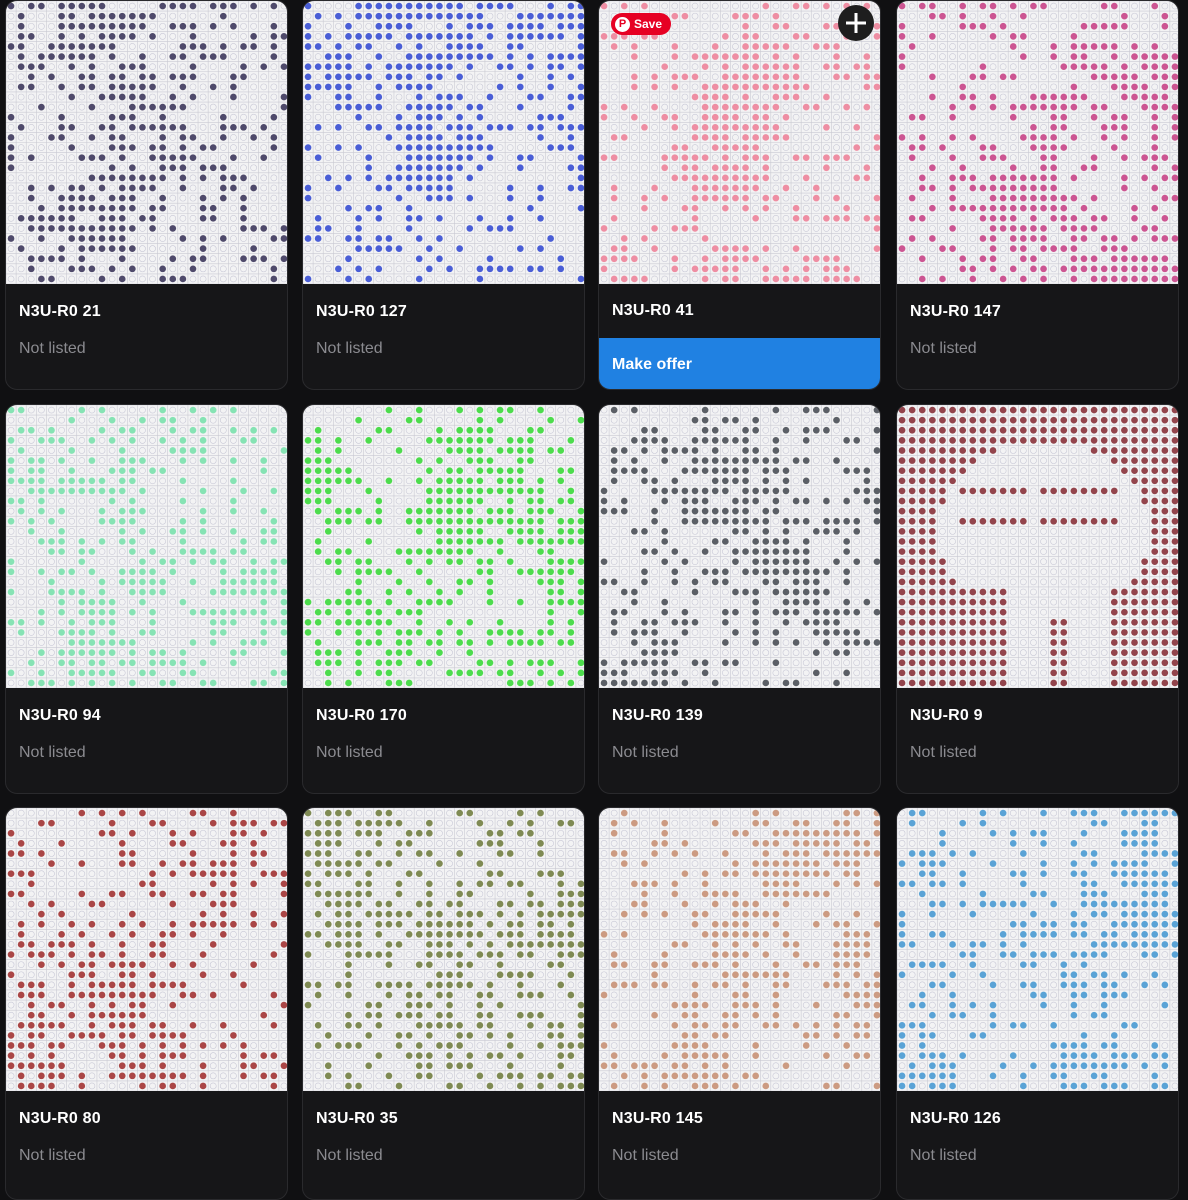  I want to click on nft-card: N3U-R0 147 Not listed, so click(1037, 195).